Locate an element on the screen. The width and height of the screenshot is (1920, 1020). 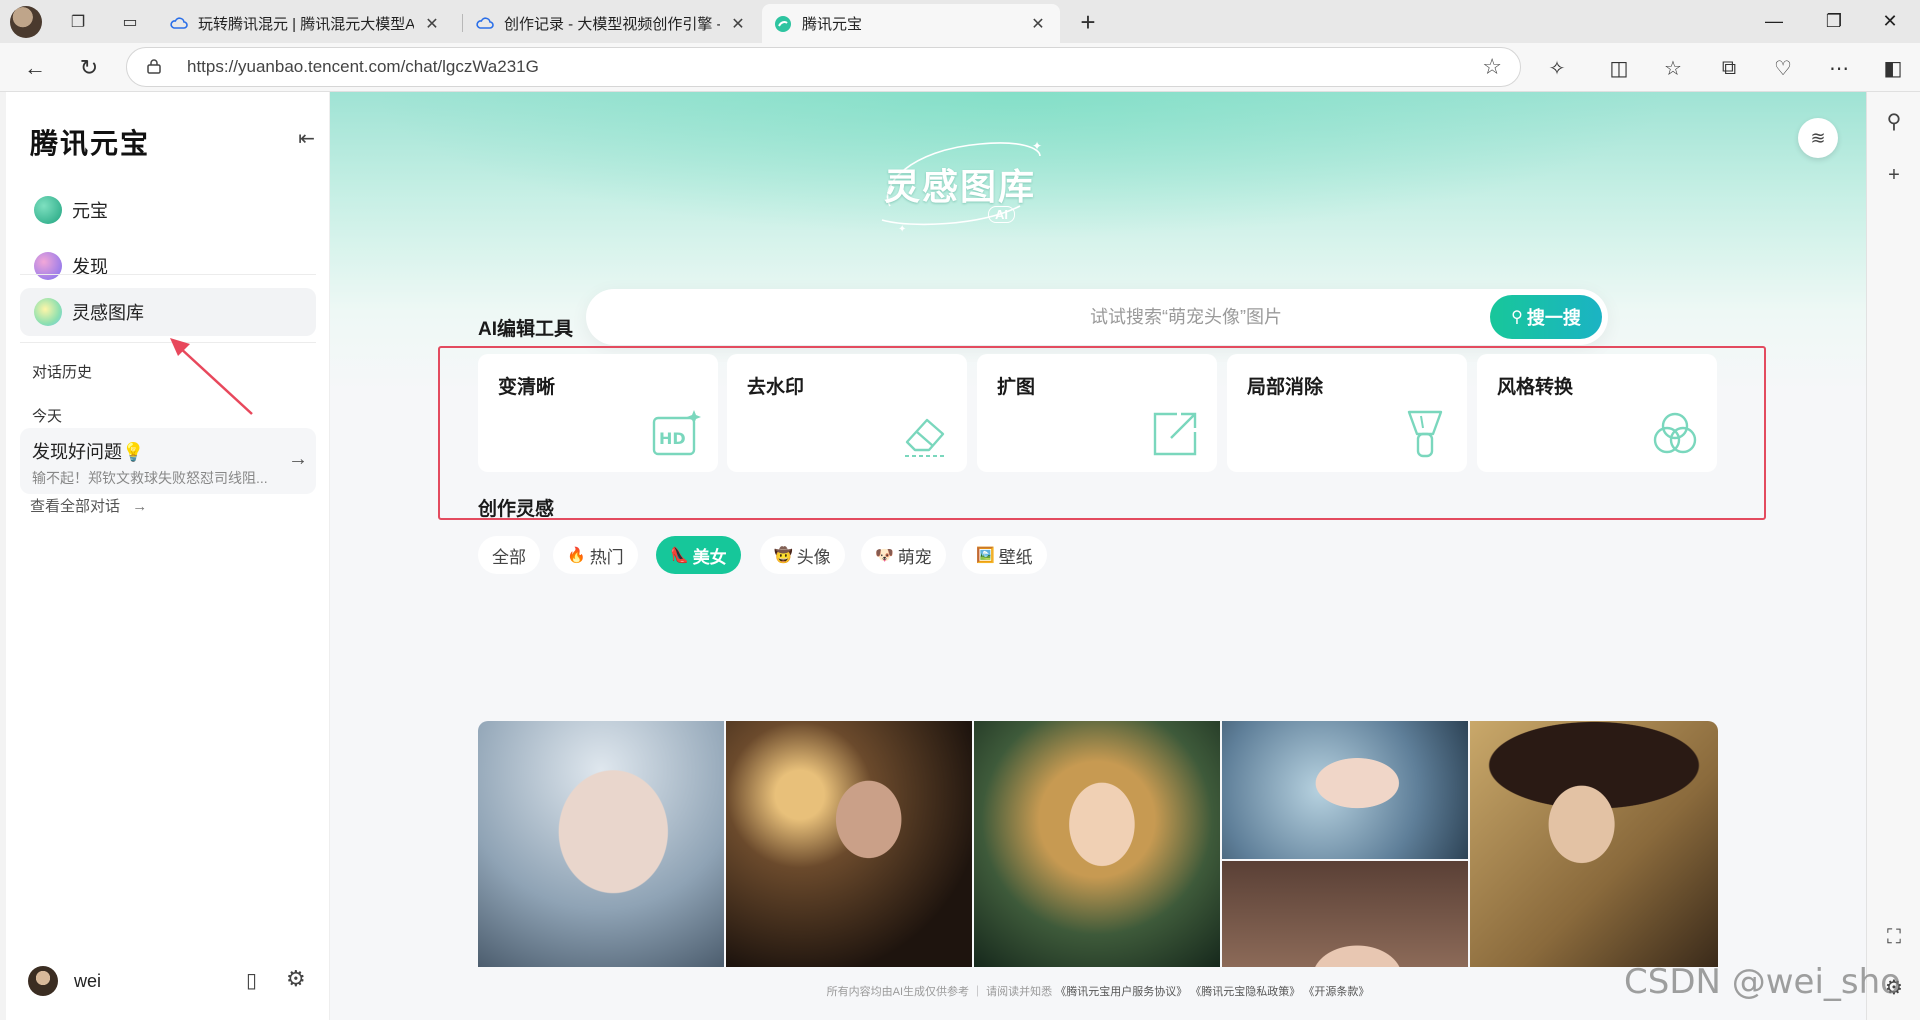
heel-icon: 👠 is located at coordinates (679, 555).